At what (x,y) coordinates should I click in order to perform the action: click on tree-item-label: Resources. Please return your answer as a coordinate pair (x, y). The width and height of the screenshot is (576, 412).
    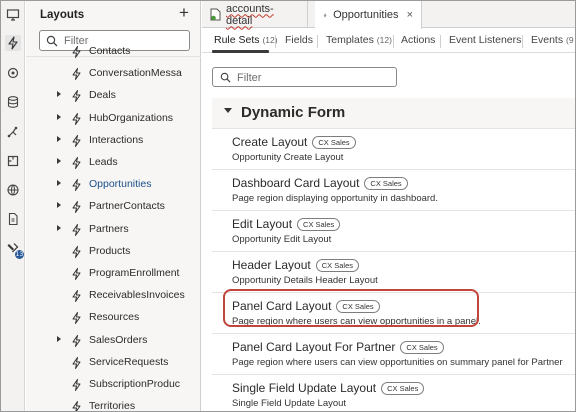
    Looking at the image, I should click on (114, 317).